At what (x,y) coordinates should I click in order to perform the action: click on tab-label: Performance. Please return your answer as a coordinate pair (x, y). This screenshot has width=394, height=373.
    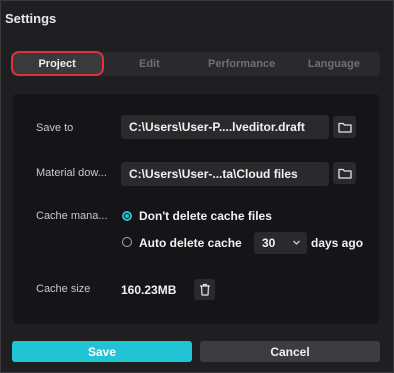
    Looking at the image, I should click on (241, 64).